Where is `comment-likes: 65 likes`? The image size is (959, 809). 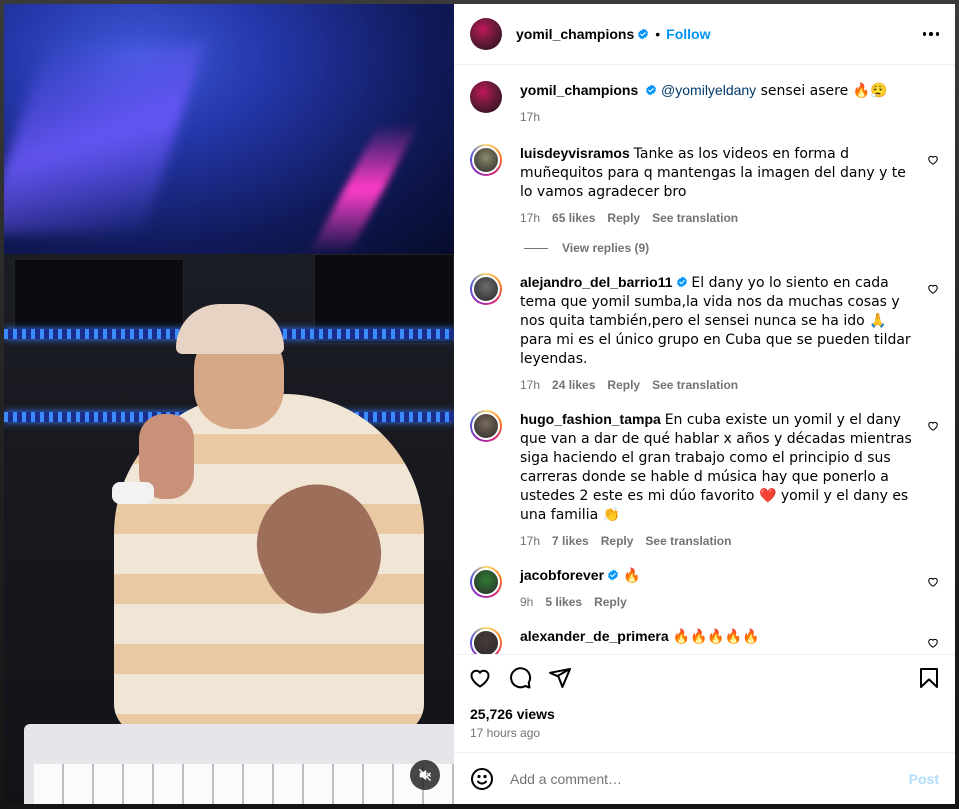 comment-likes: 65 likes is located at coordinates (573, 218).